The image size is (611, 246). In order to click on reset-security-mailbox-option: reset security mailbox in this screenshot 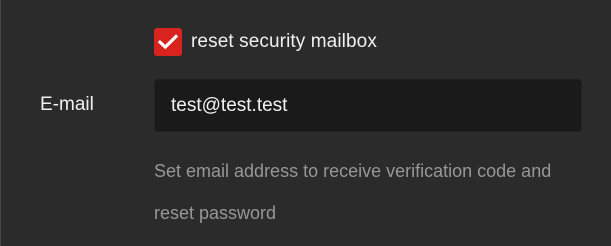, I will do `click(265, 42)`.